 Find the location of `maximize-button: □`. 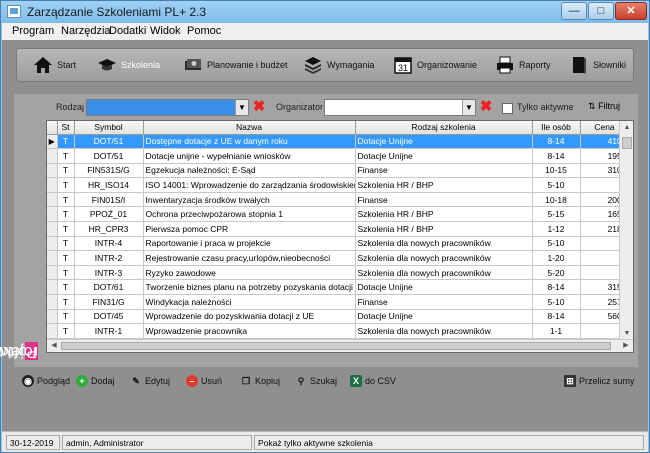

maximize-button: □ is located at coordinates (601, 11).